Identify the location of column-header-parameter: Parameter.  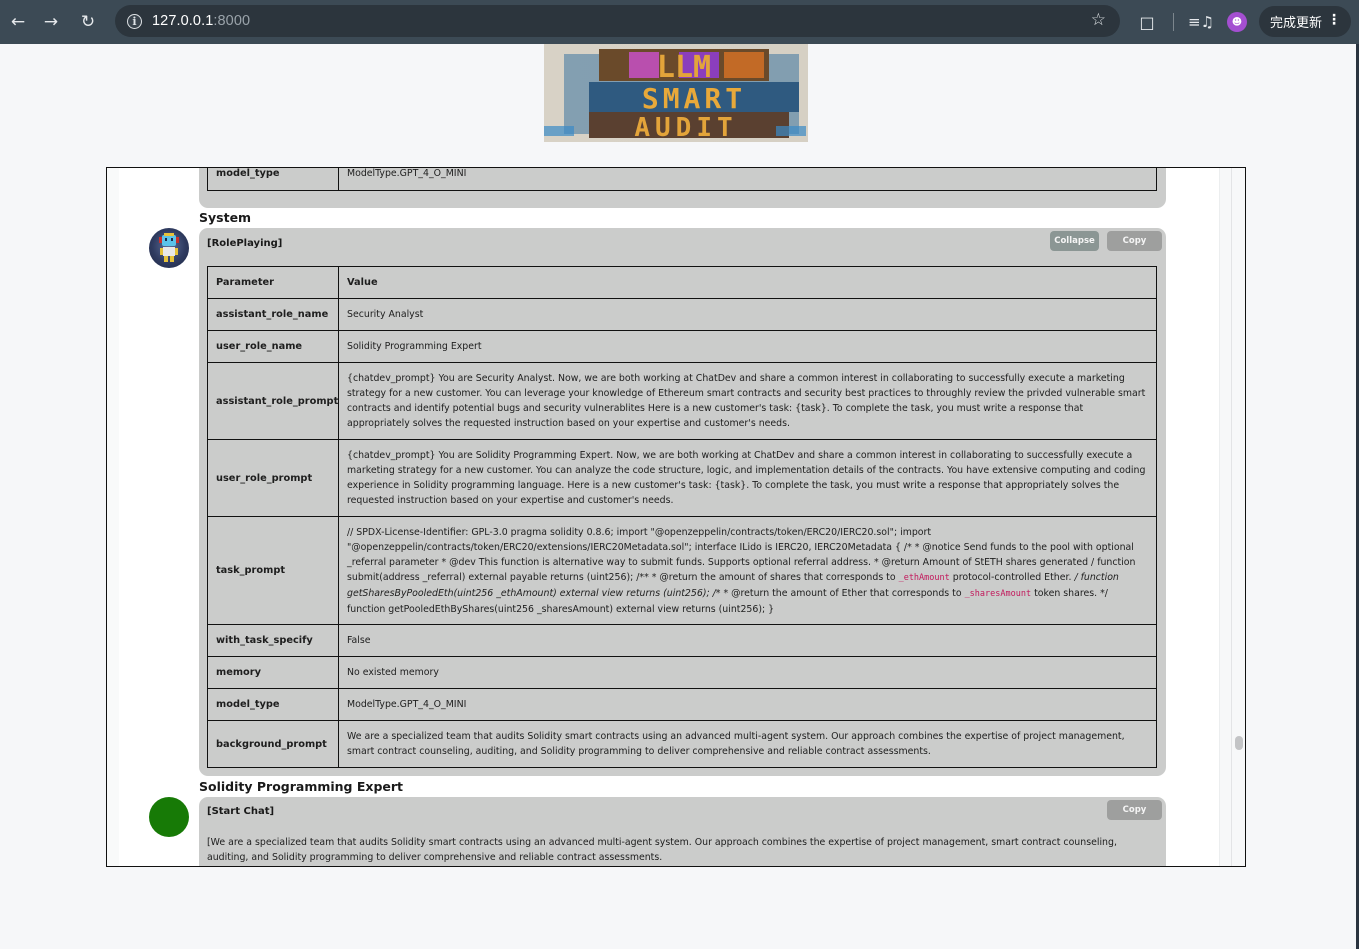
(273, 282).